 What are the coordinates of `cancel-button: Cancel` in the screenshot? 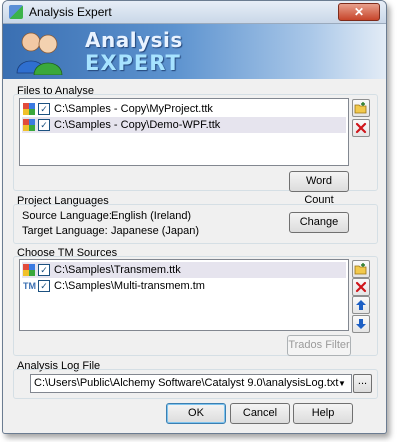 It's located at (260, 413).